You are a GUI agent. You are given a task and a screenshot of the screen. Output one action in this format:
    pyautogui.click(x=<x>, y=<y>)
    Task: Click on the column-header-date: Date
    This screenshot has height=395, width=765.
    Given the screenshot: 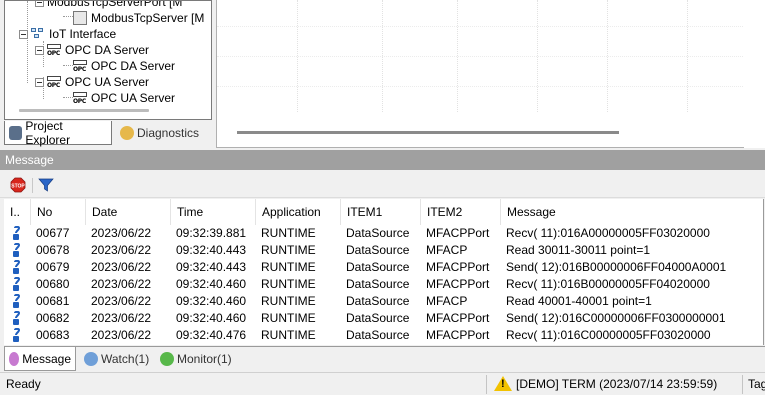 What is the action you would take?
    pyautogui.click(x=127, y=212)
    